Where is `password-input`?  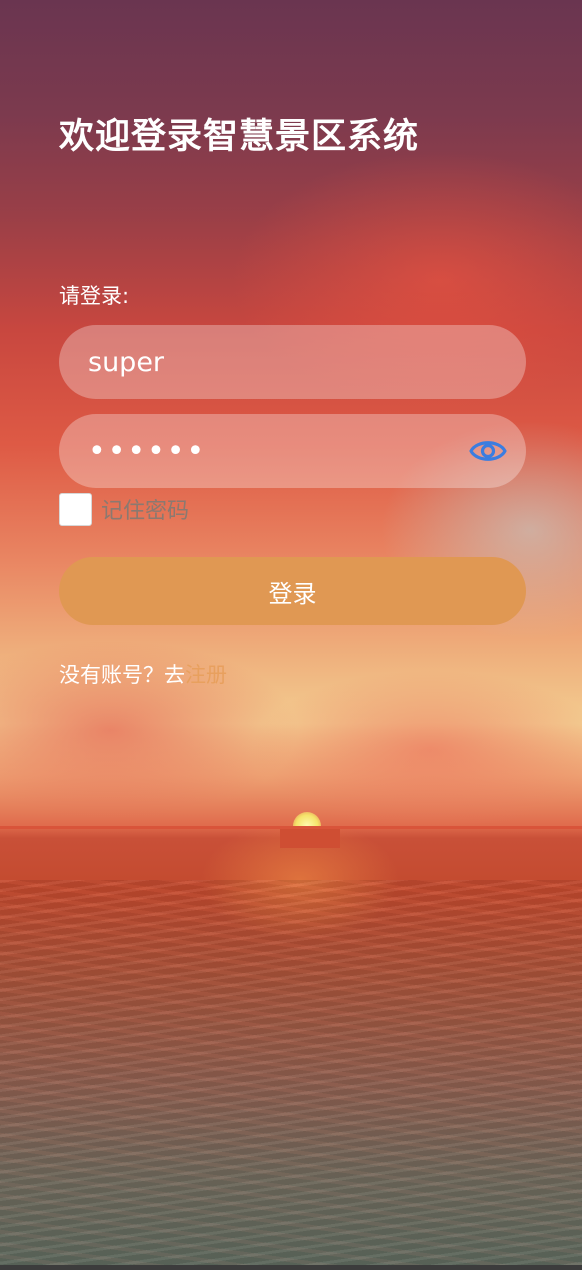 password-input is located at coordinates (292, 451).